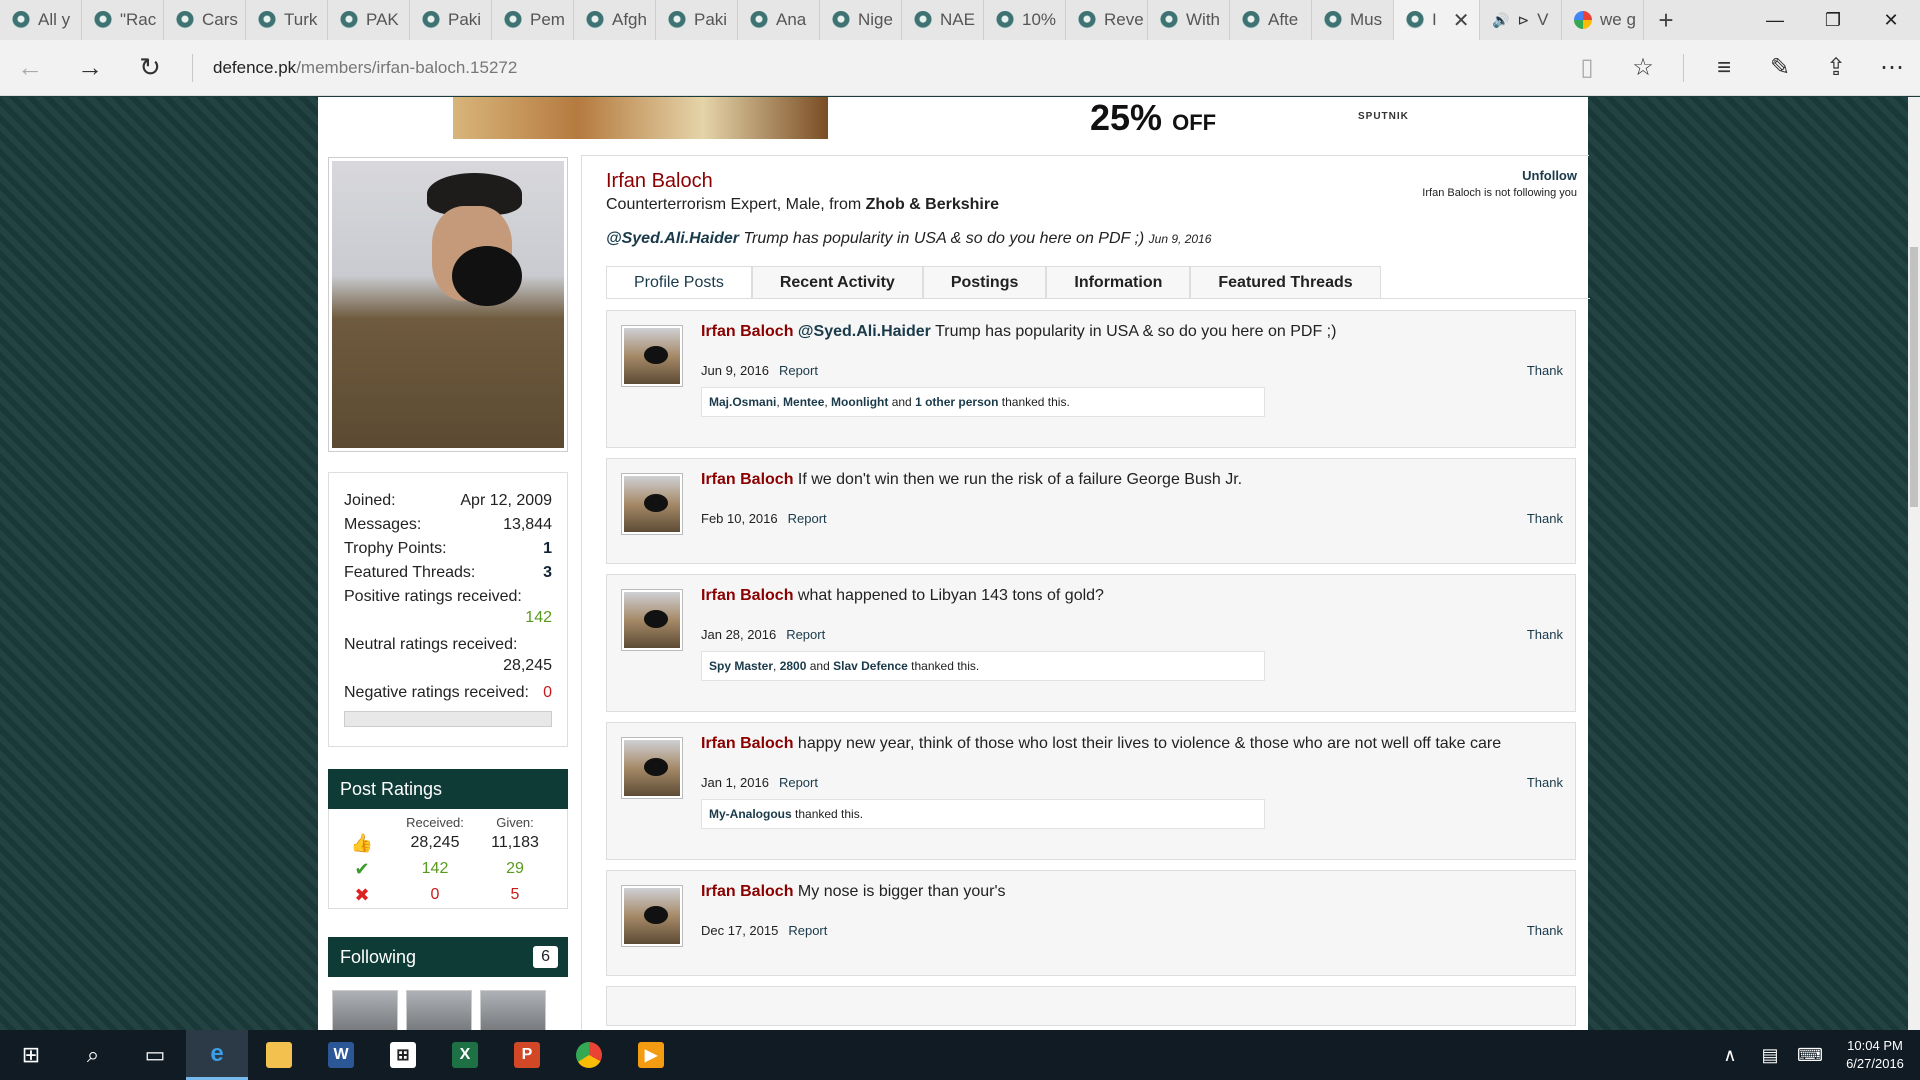  Describe the element at coordinates (735, 782) in the screenshot. I see `post-date: Jan 1, 2016` at that location.